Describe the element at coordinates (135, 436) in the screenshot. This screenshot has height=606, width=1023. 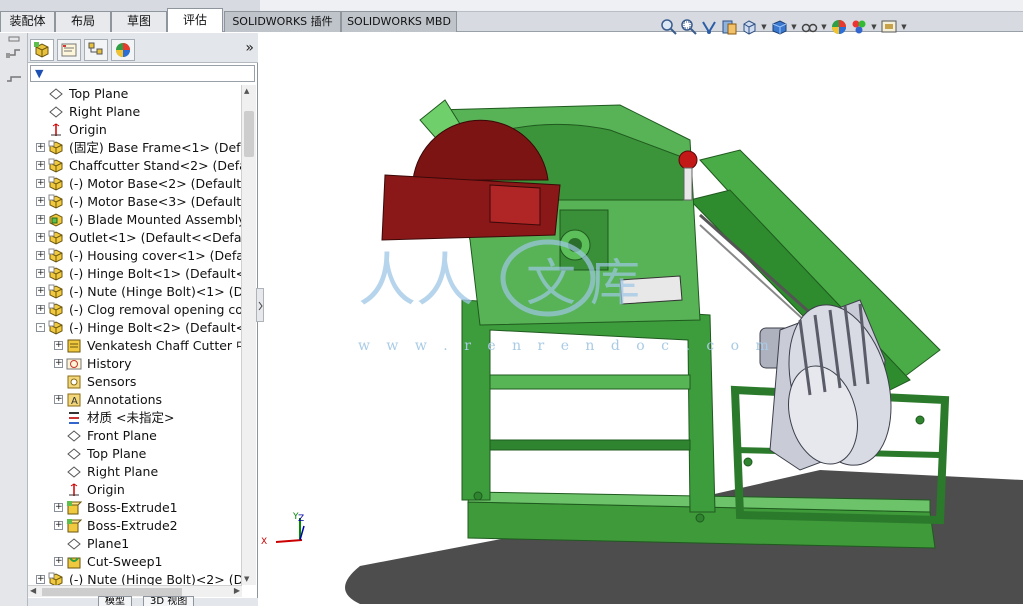
I see `tree-row: Front Plane` at that location.